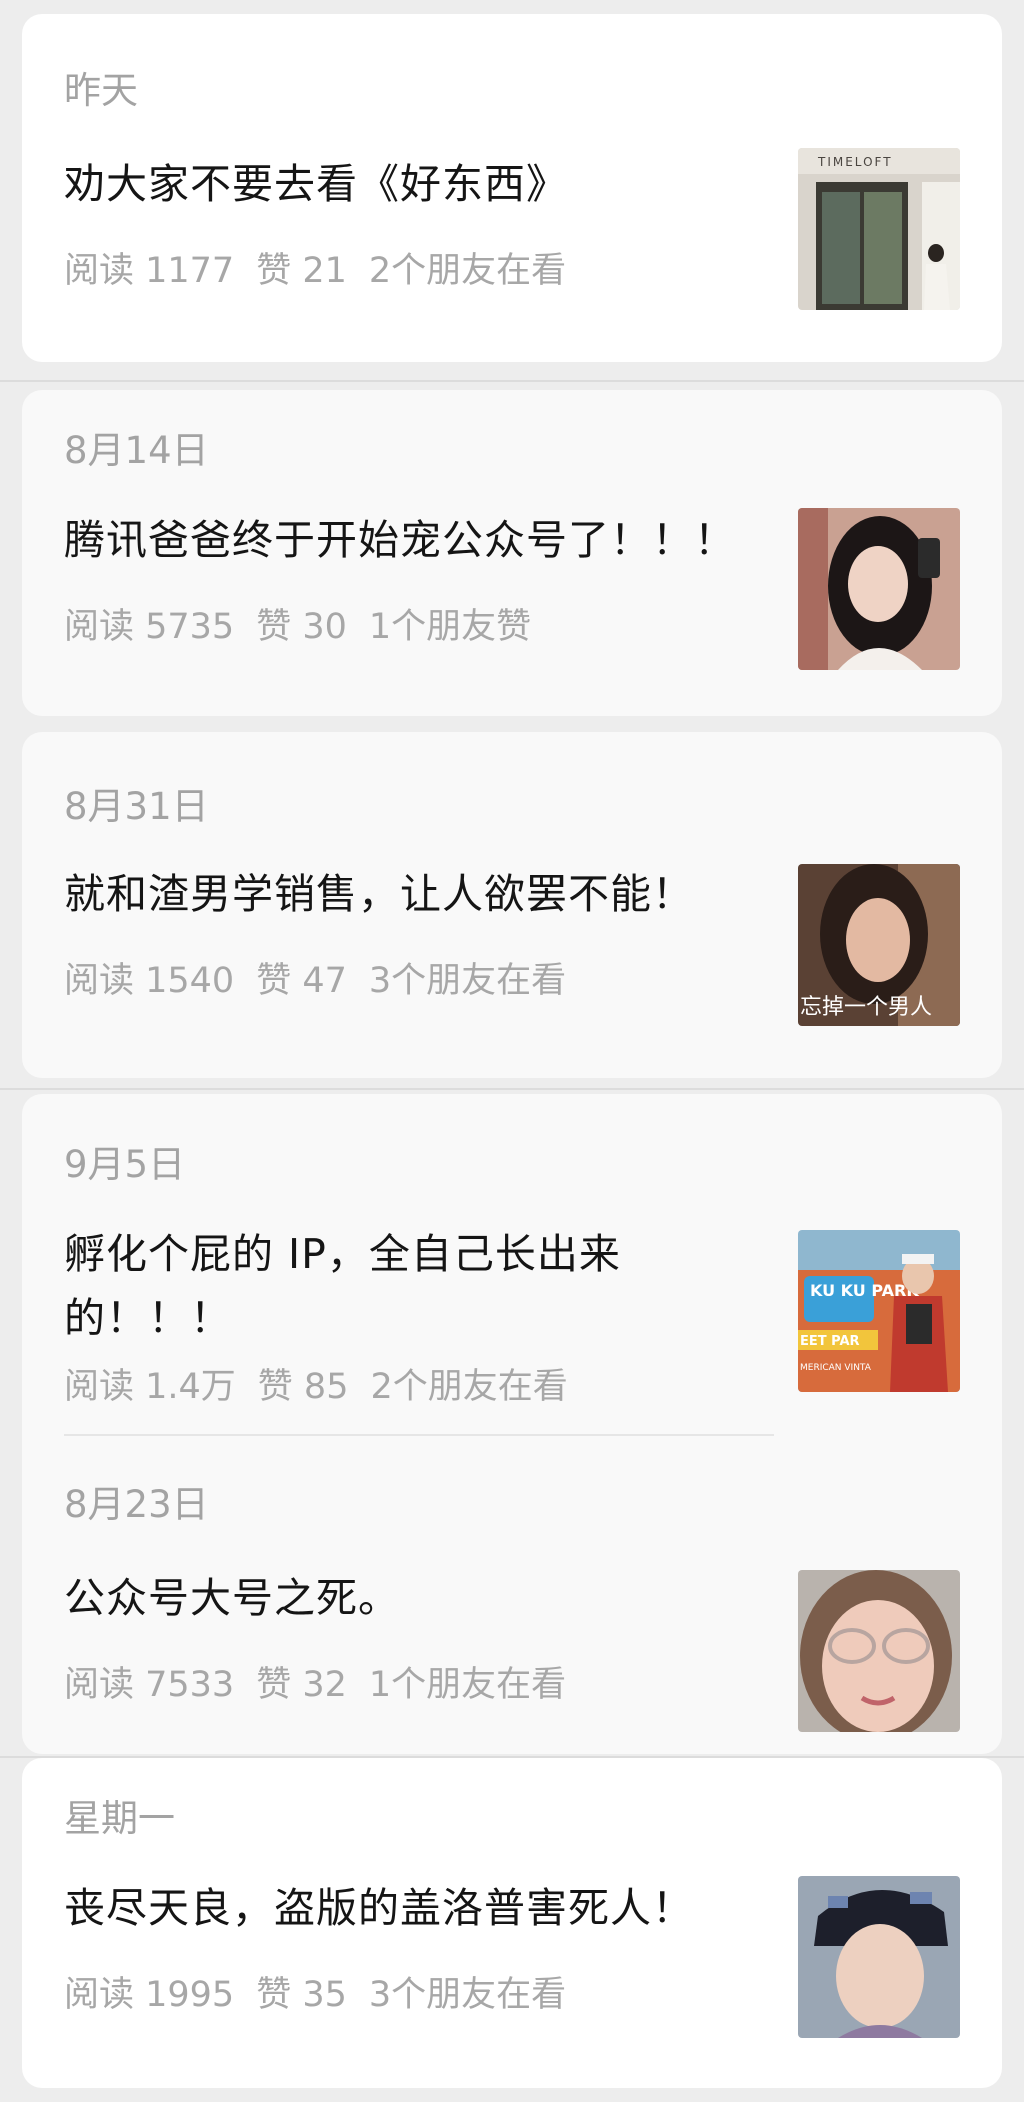  I want to click on article-card-2: 8月14日 腾讯爸爸终于开始宠公众号了！！！ 阅读 5735 赞 30 1个朋友赞, so click(512, 553).